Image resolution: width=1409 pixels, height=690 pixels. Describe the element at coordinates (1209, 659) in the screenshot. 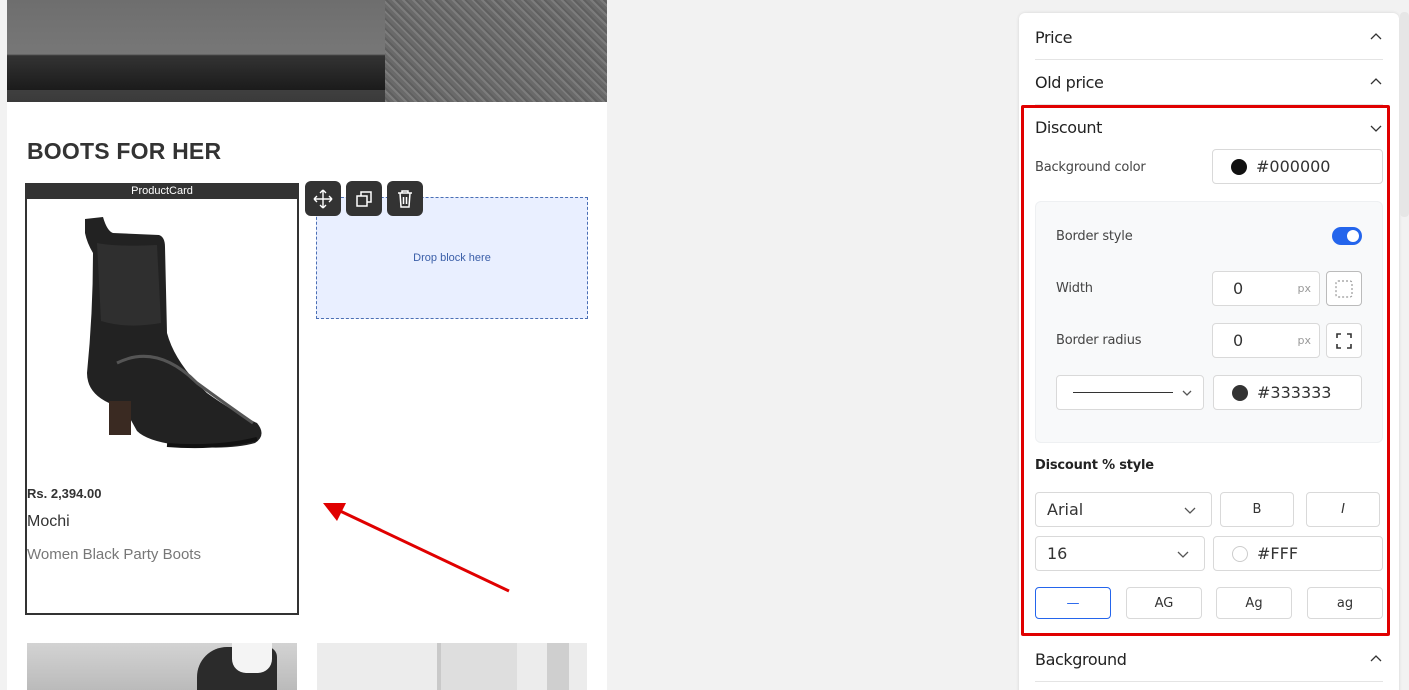

I see `section-background: Background` at that location.